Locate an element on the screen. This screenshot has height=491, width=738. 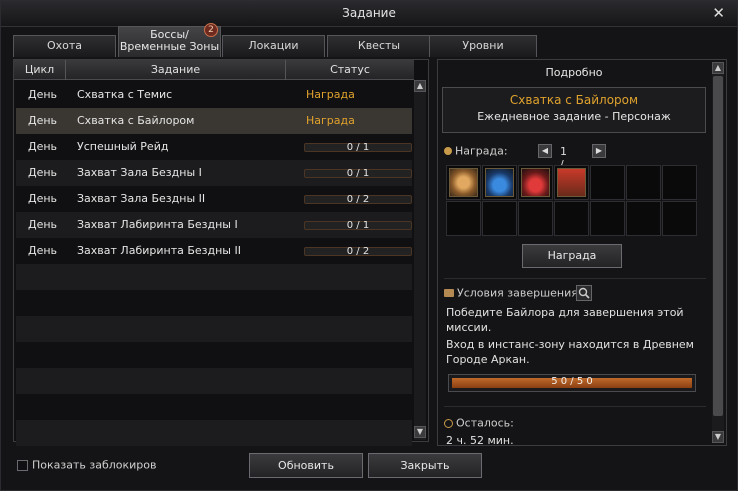
conditions-row: Условия завершения: is located at coordinates (518, 293).